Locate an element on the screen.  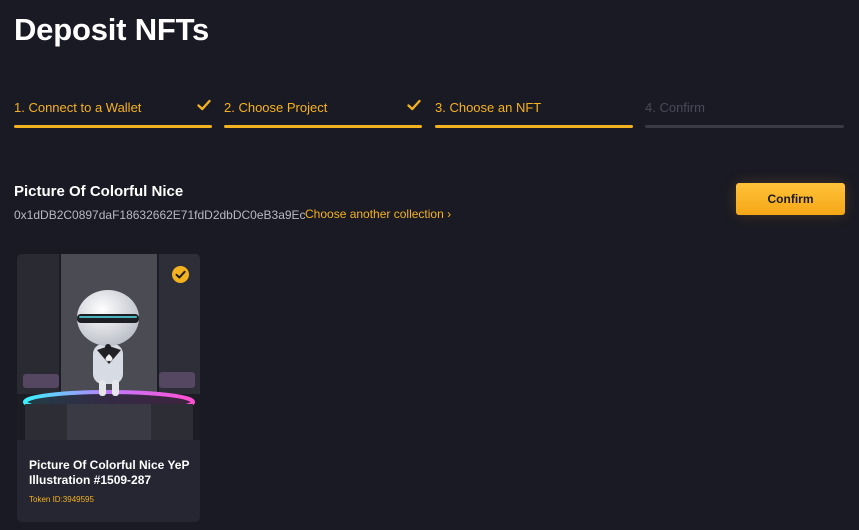
step-label: 1. Connect to a Wallet is located at coordinates (78, 107).